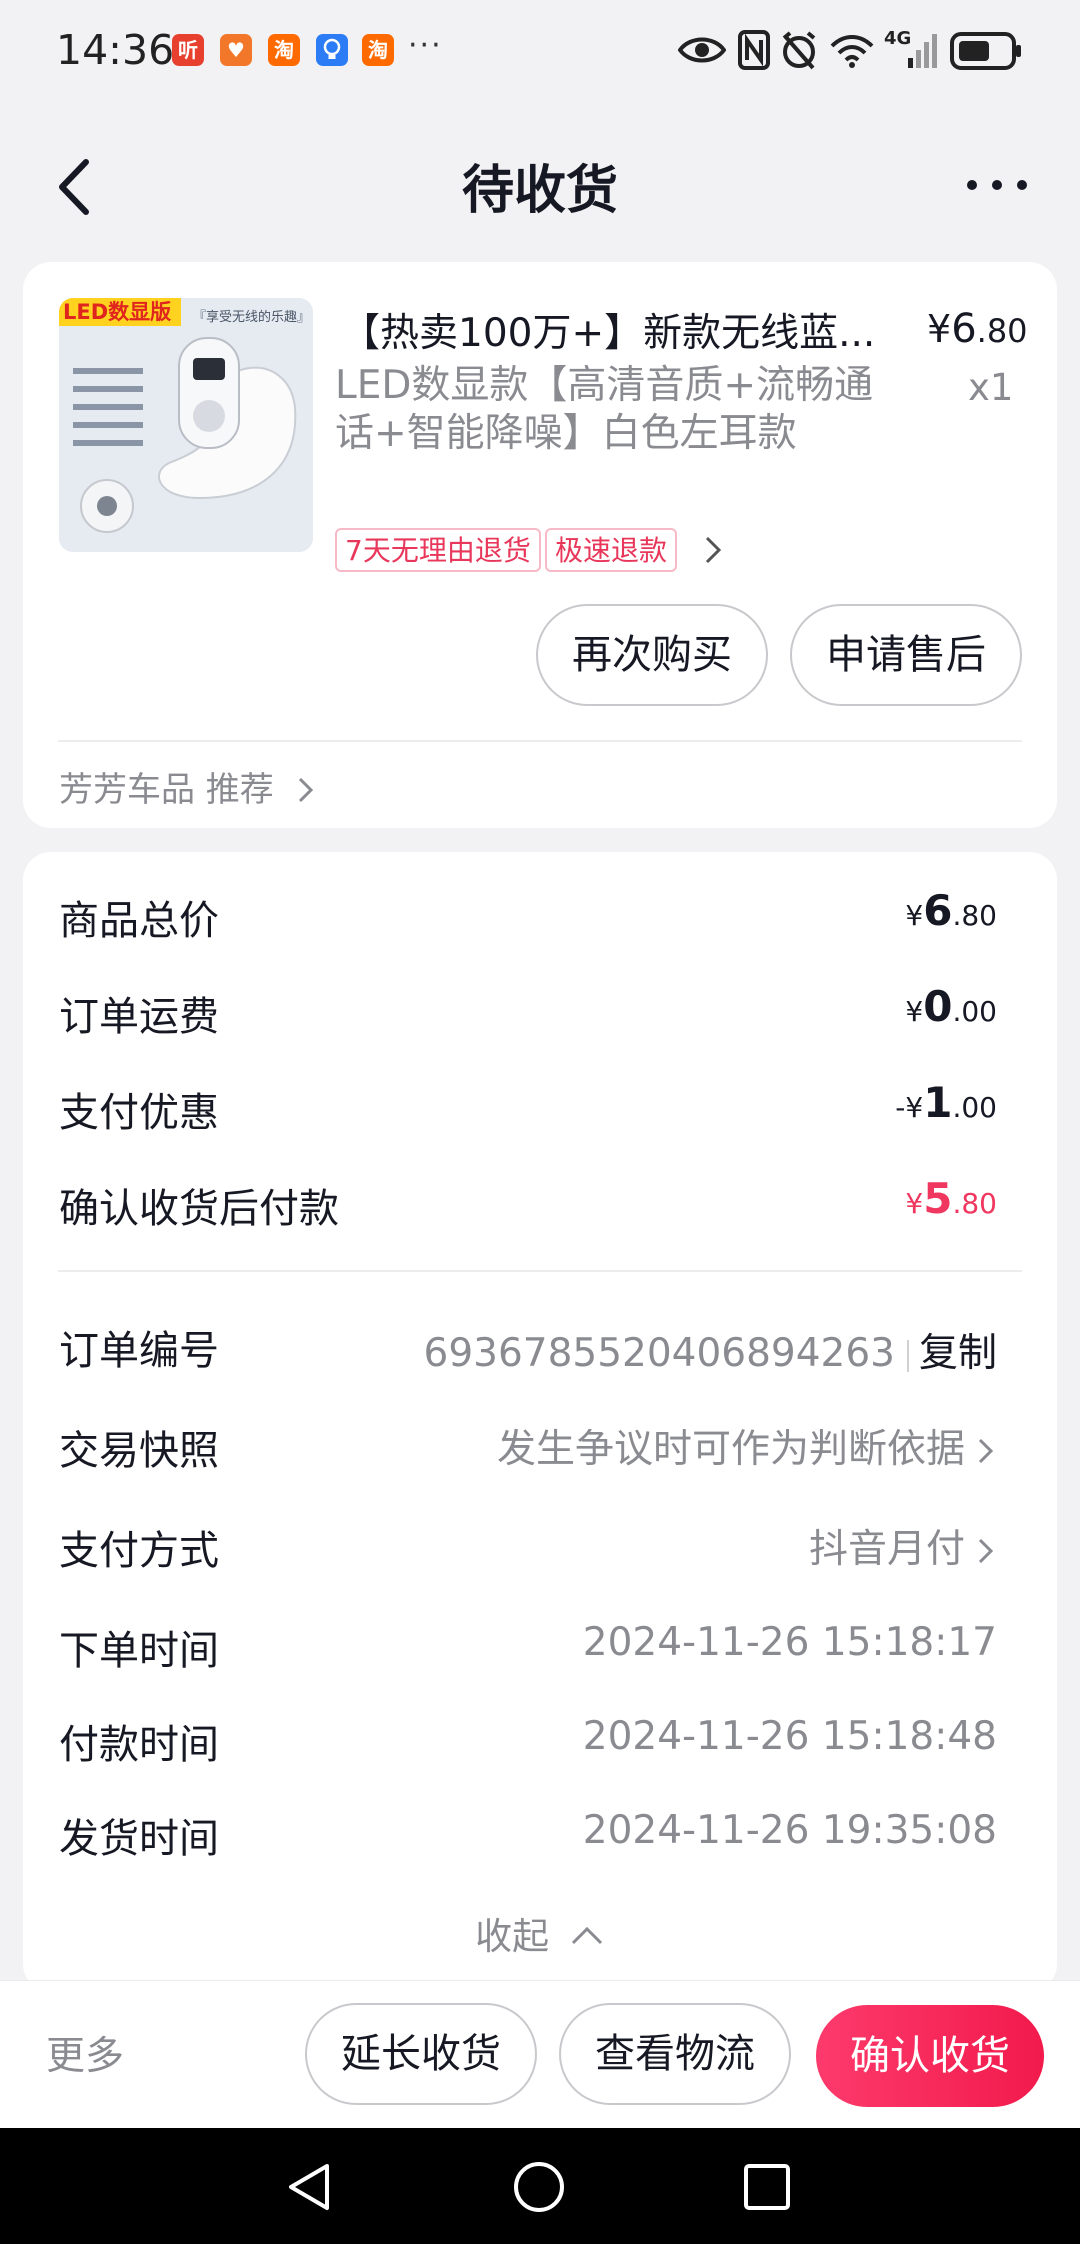 This screenshot has width=1080, height=2244. I want to click on price-symbol: ¥, so click(939, 329).